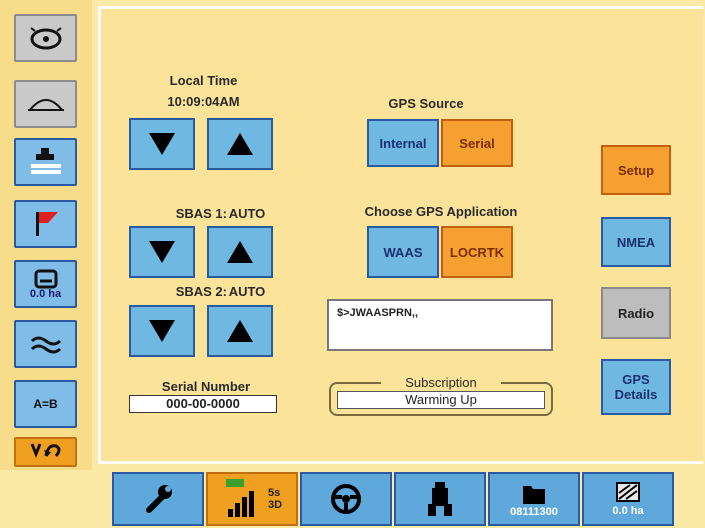  I want to click on file-button: 08111300, so click(534, 499).